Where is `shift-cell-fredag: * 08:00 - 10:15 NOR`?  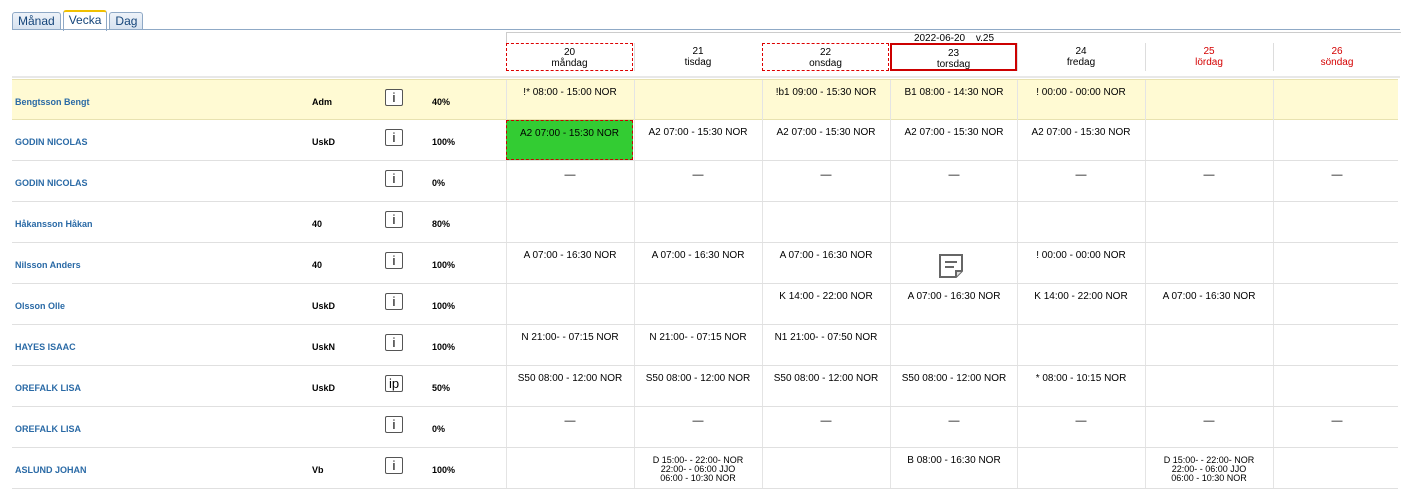
shift-cell-fredag: * 08:00 - 10:15 NOR is located at coordinates (1080, 386).